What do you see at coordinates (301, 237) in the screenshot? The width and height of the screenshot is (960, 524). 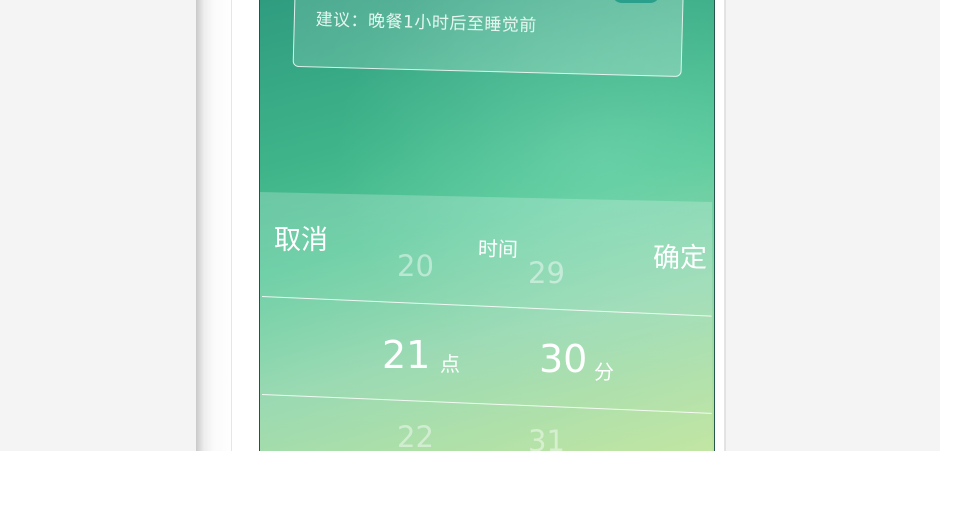 I see `cancel-button: 取消` at bounding box center [301, 237].